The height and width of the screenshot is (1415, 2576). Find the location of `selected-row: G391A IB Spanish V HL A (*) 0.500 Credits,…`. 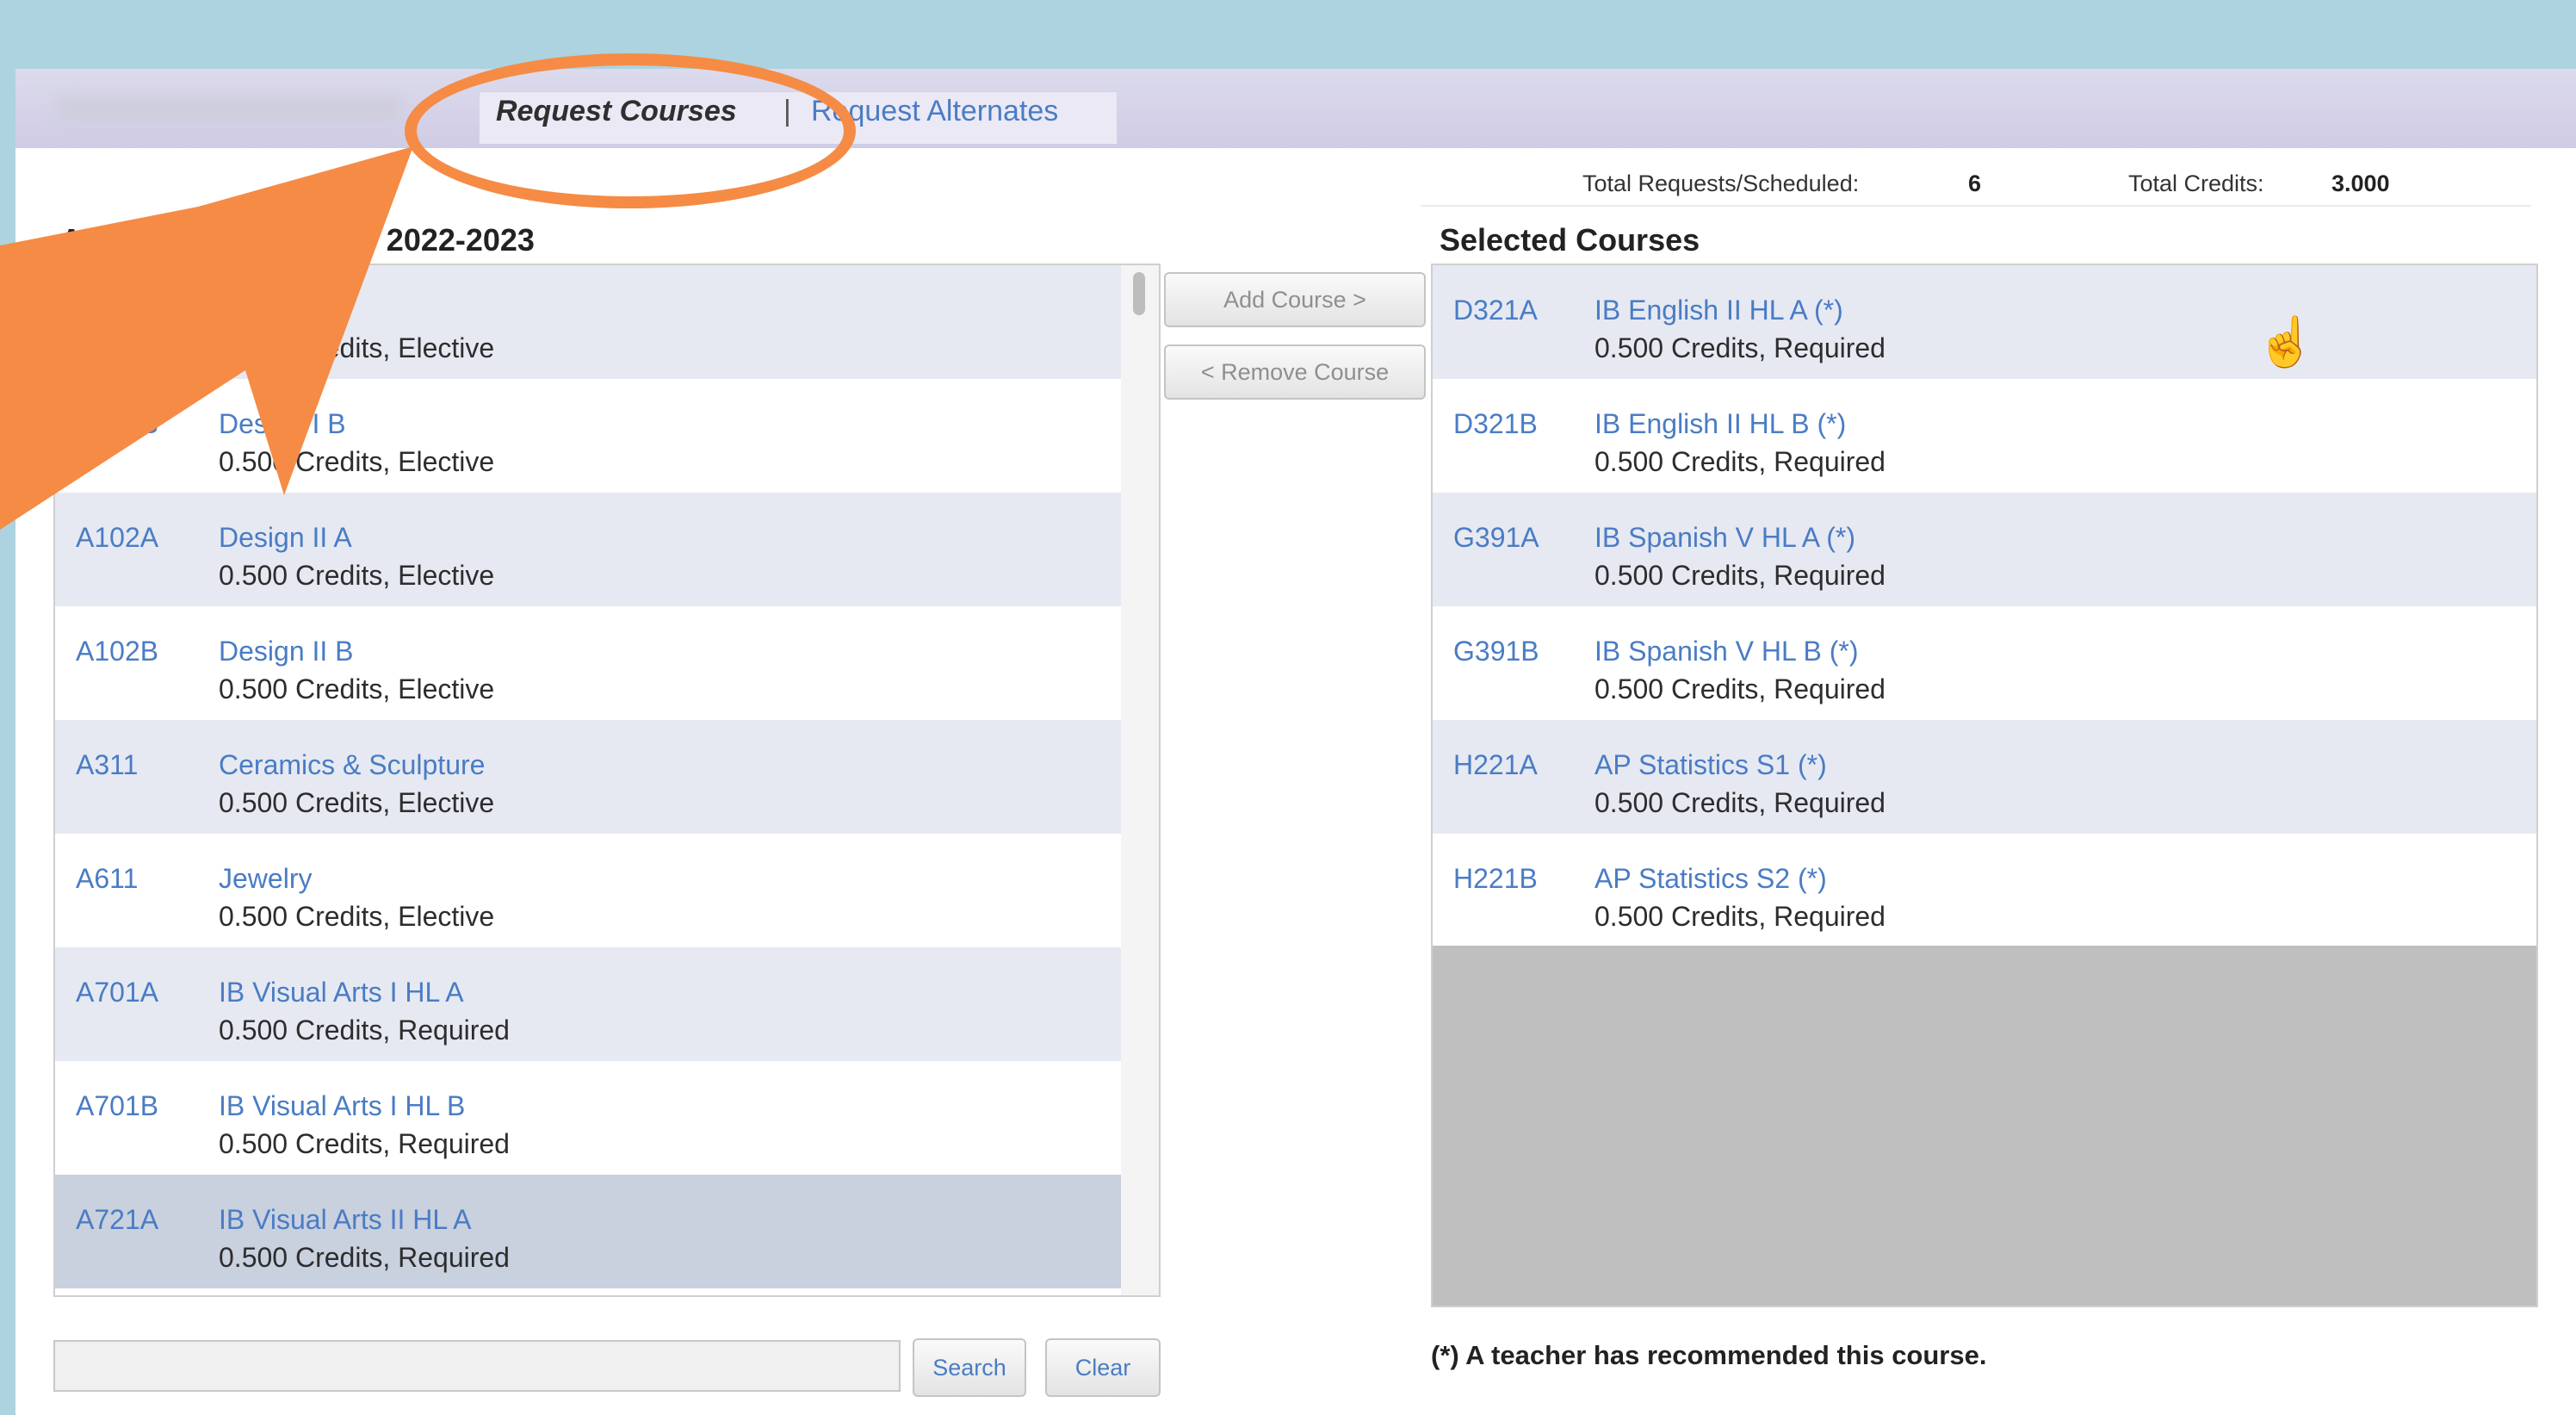

selected-row: G391A IB Spanish V HL A (*) 0.500 Credits,… is located at coordinates (1985, 549).